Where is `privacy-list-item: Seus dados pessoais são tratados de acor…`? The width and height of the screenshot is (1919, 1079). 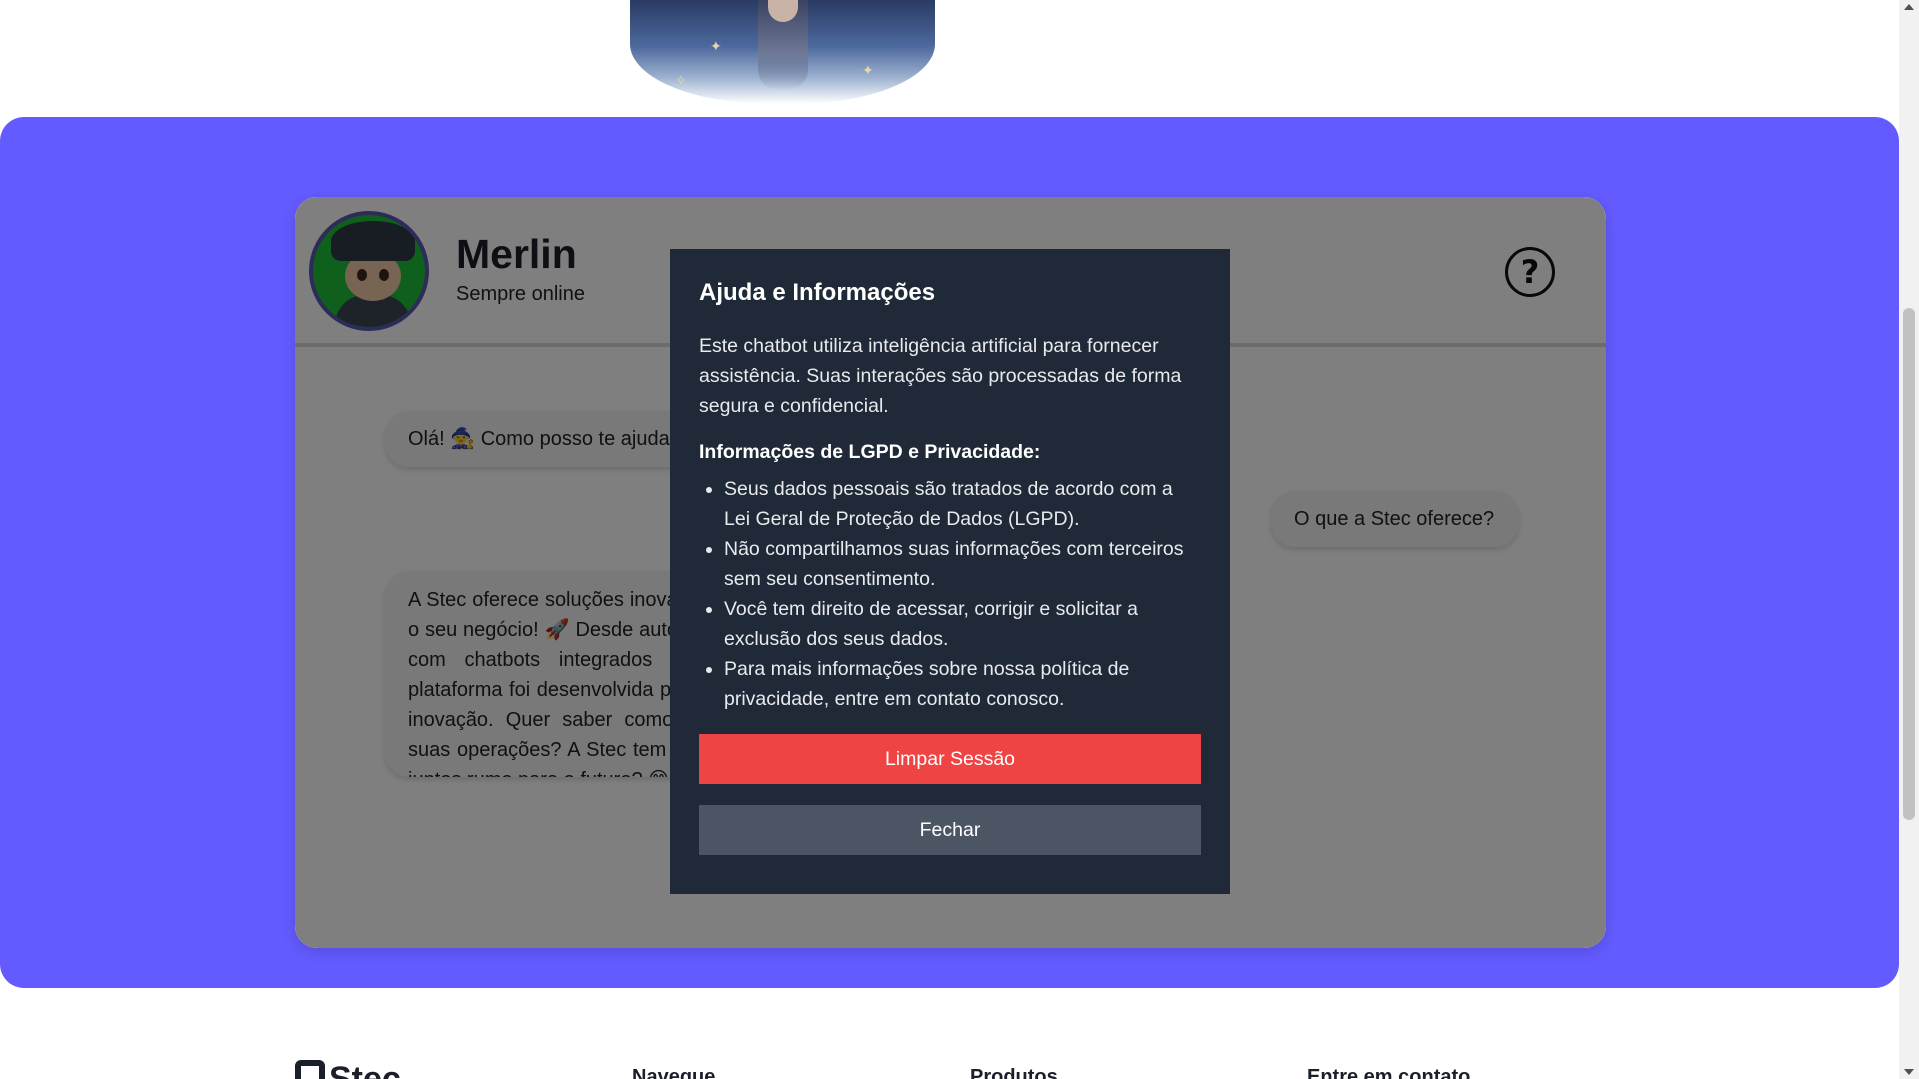 privacy-list-item: Seus dados pessoais são tratados de acor… is located at coordinates (962, 504).